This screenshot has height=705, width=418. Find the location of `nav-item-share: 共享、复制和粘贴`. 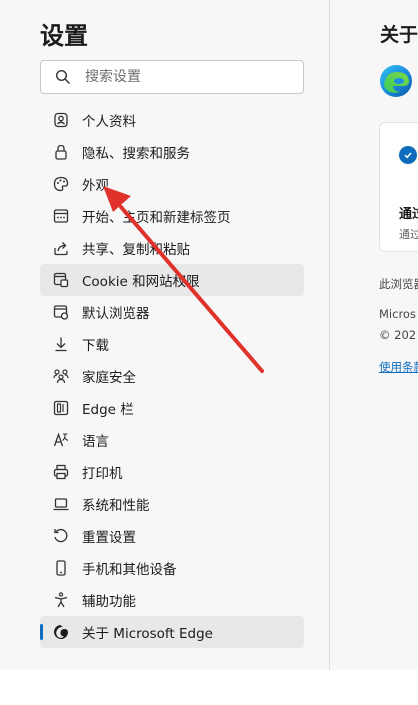

nav-item-share: 共享、复制和粘贴 is located at coordinates (172, 248).